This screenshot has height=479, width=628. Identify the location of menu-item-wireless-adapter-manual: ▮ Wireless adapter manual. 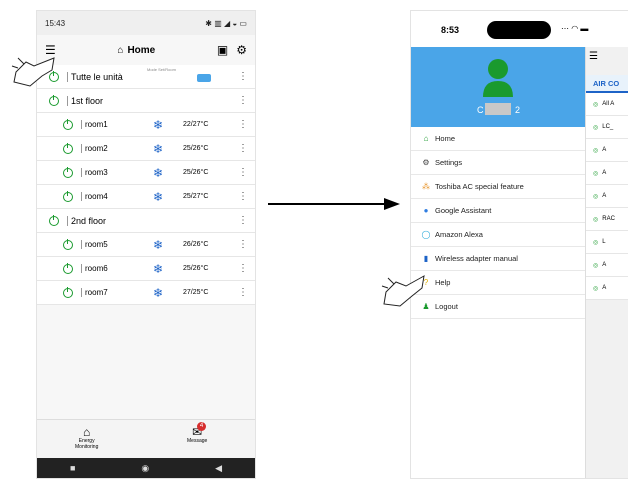
(498, 259).